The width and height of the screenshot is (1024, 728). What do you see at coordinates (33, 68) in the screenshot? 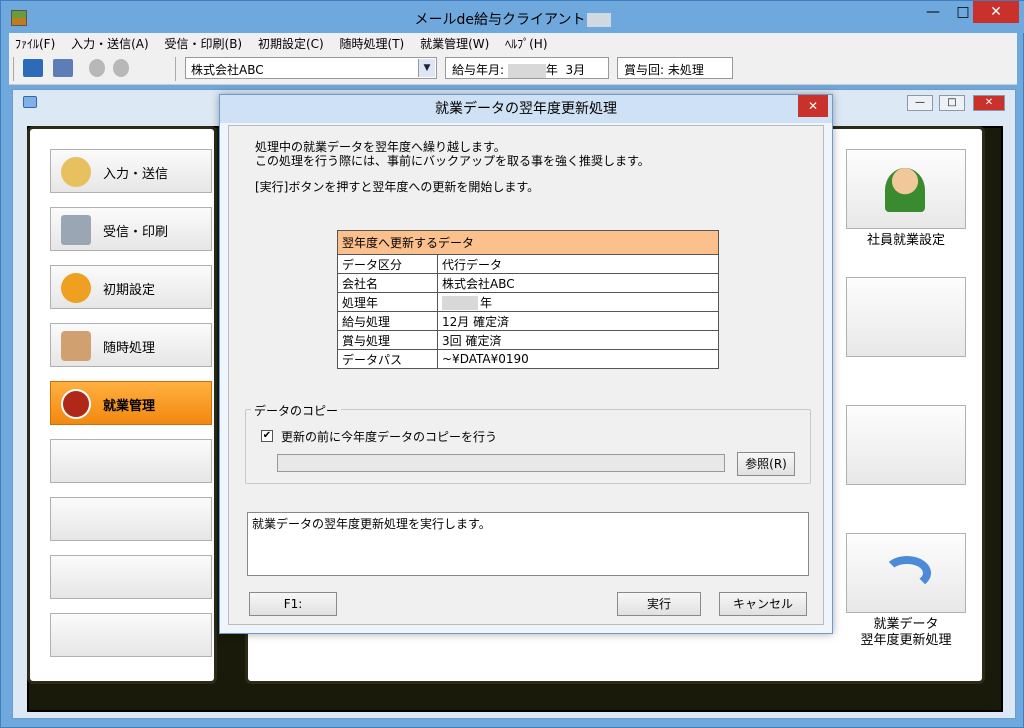
I see `monitor-icon` at bounding box center [33, 68].